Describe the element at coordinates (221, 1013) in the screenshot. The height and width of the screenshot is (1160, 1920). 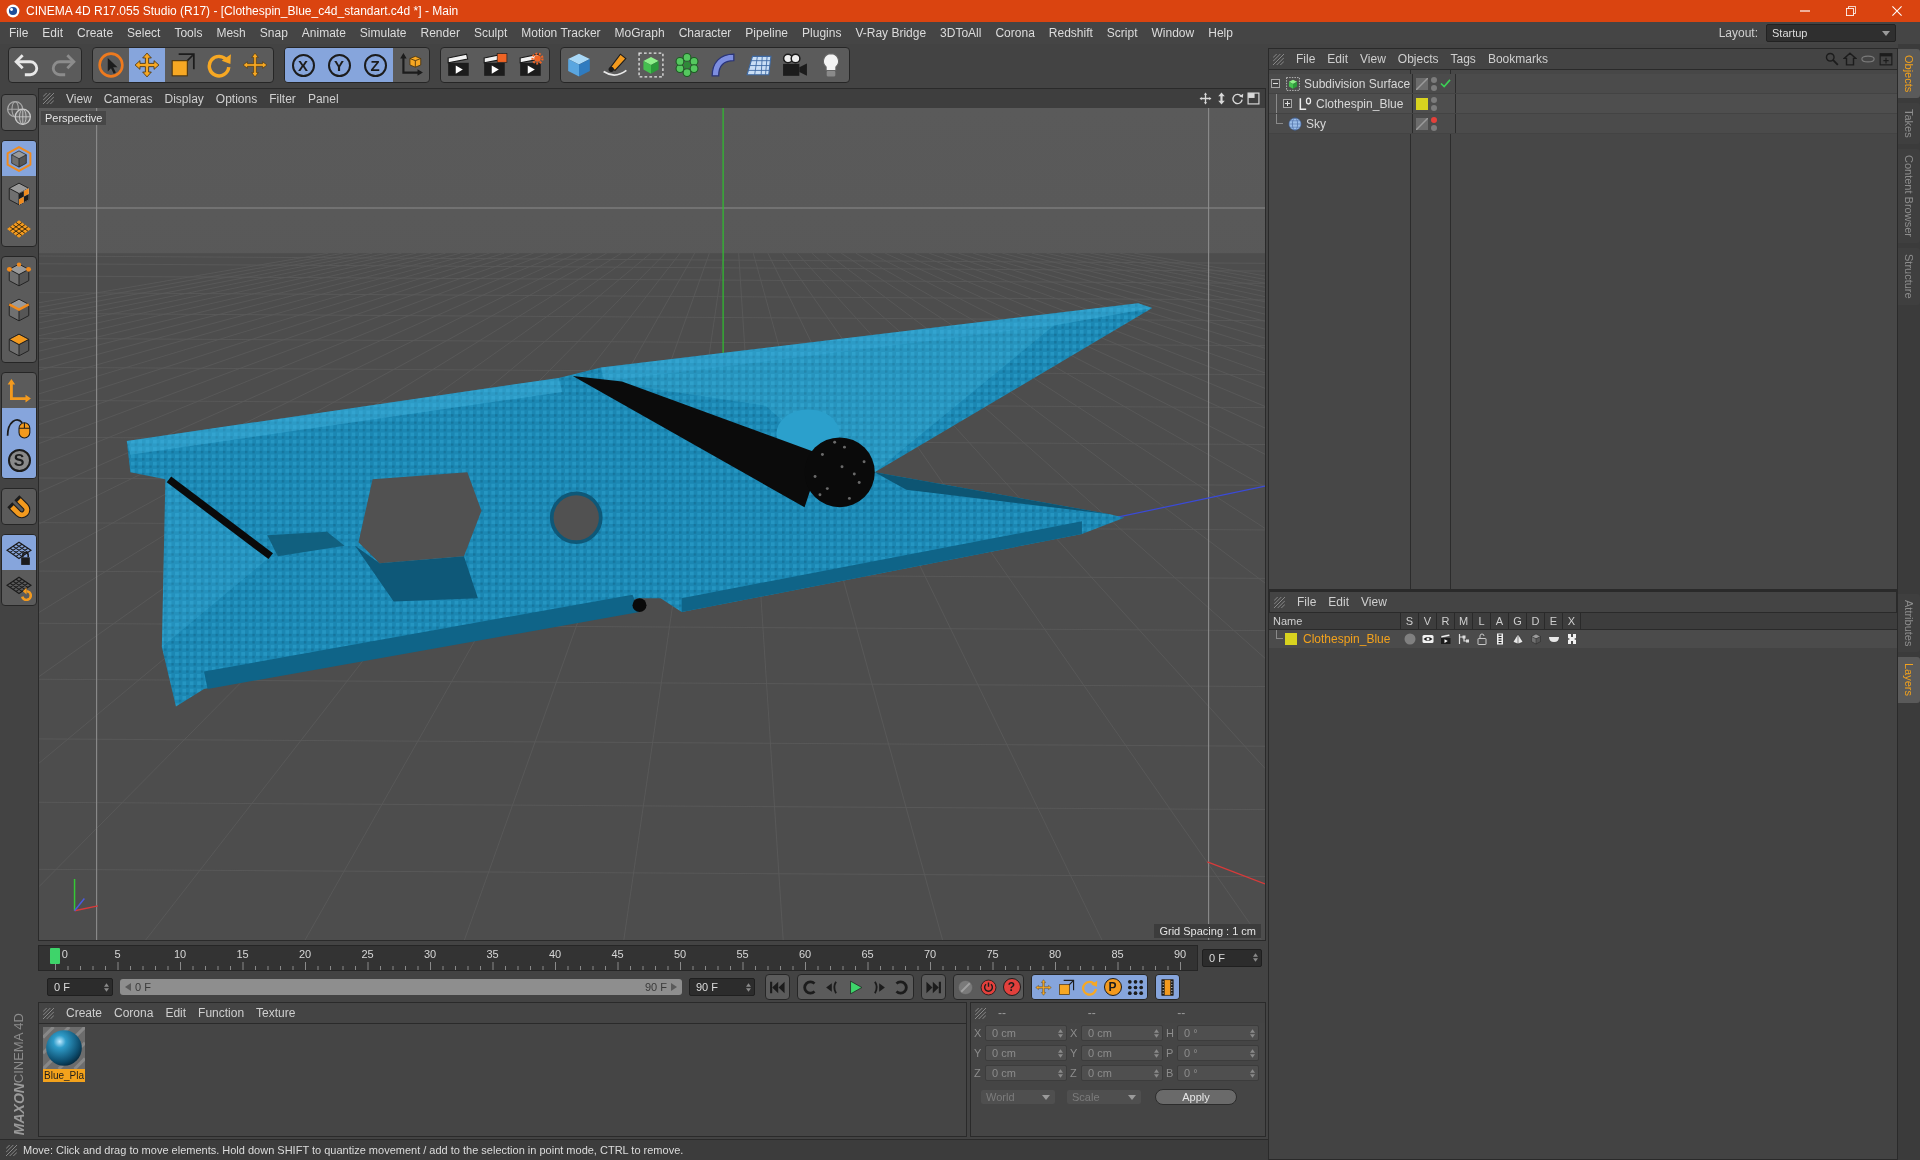
I see `material-menu-item: Function` at that location.